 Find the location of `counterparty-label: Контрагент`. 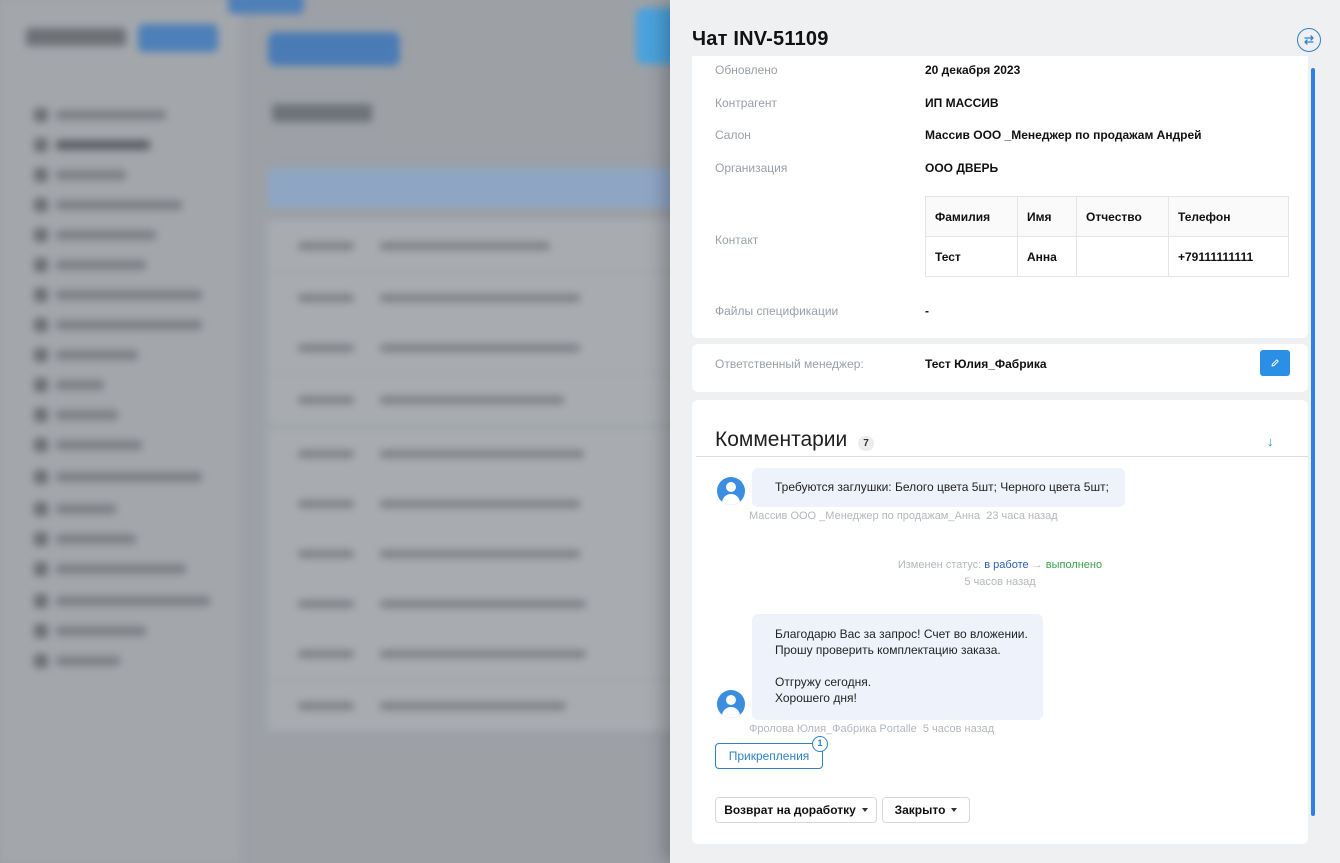

counterparty-label: Контрагент is located at coordinates (746, 103).